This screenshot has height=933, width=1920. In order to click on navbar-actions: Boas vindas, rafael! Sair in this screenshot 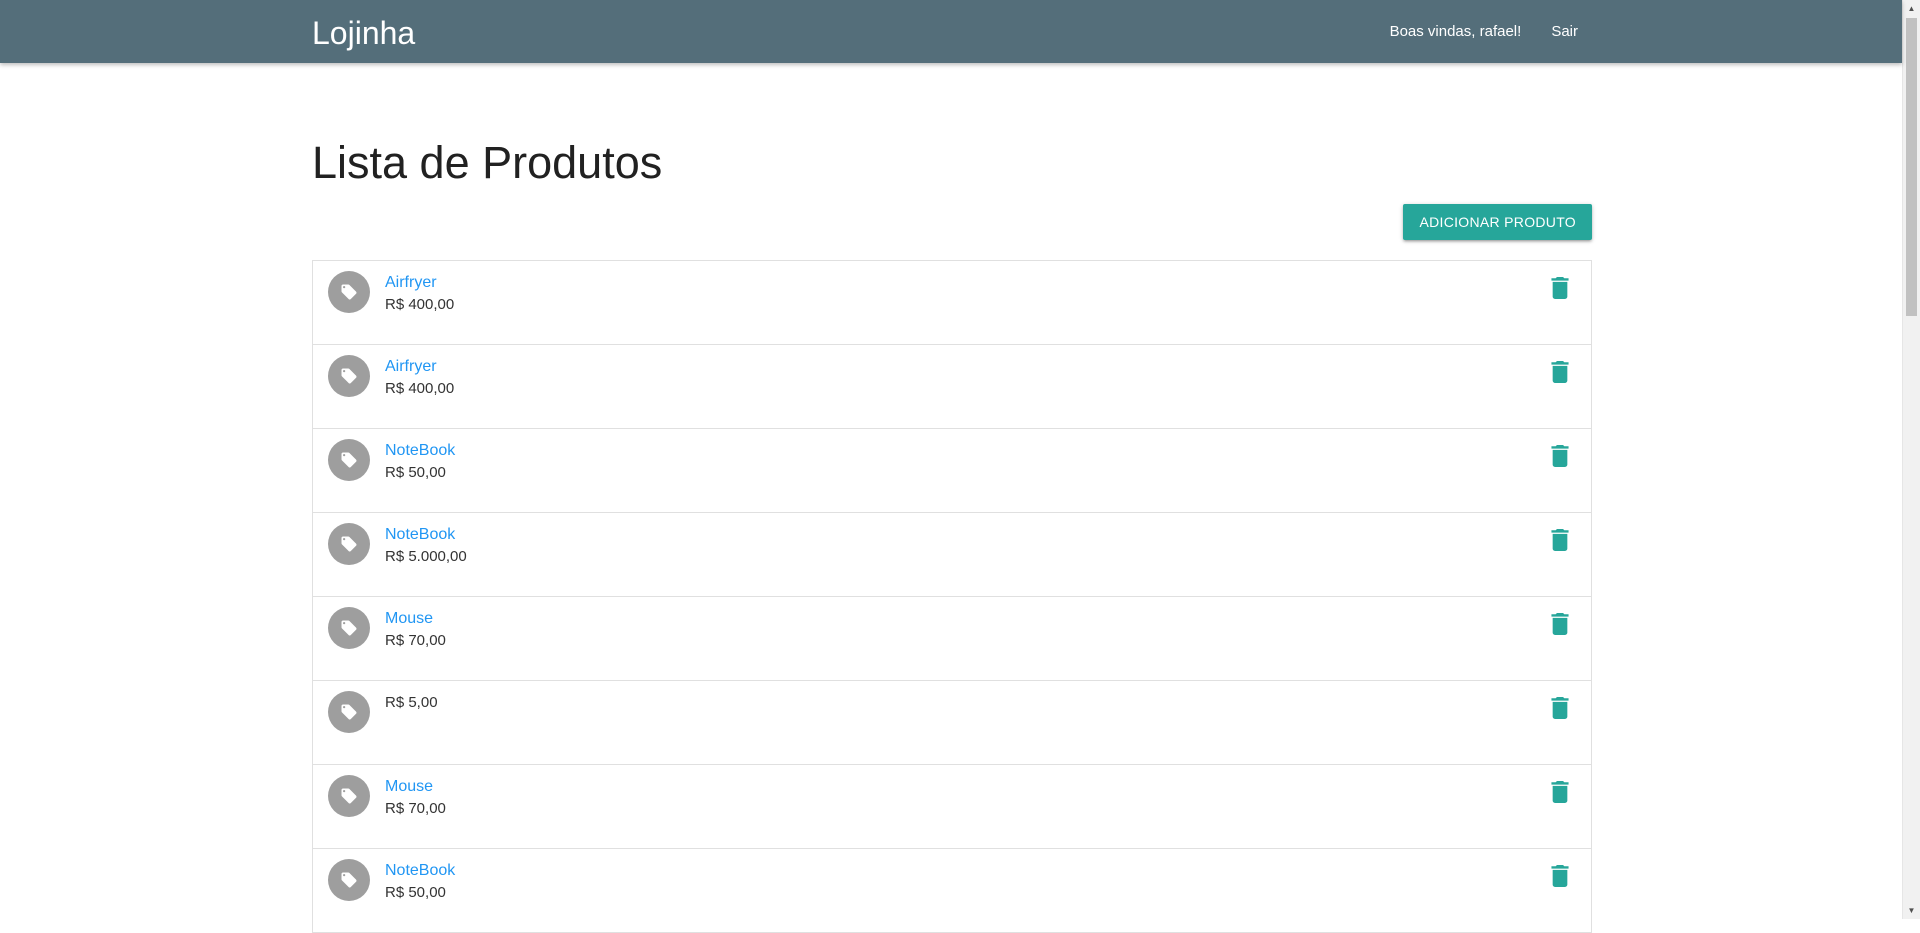, I will do `click(1484, 31)`.